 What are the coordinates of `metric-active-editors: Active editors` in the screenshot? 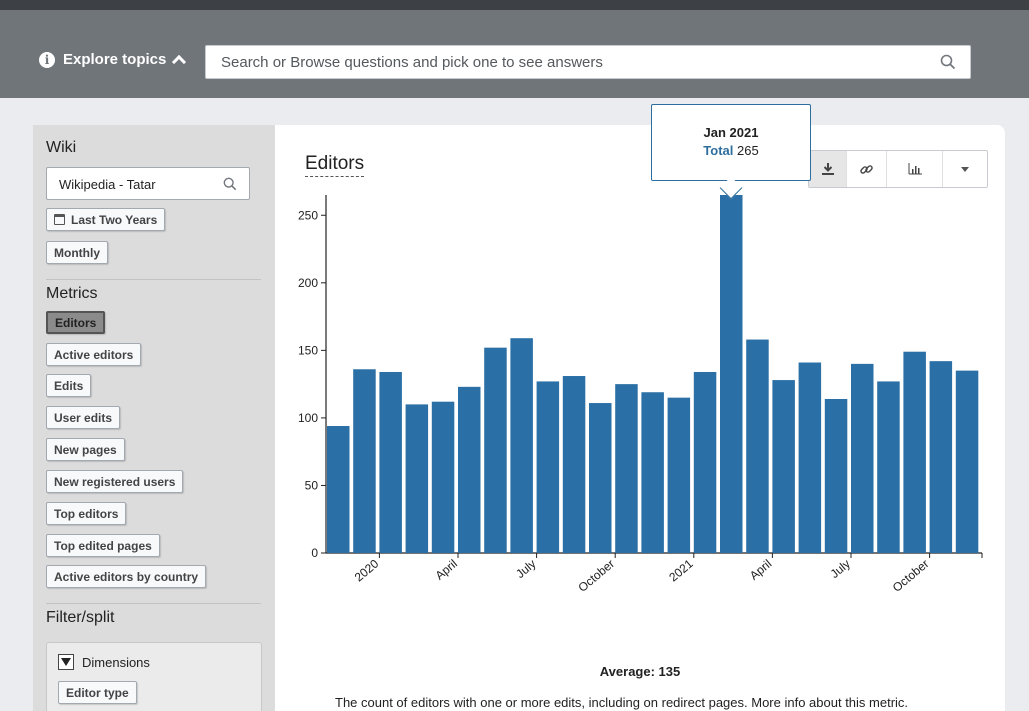 It's located at (94, 354).